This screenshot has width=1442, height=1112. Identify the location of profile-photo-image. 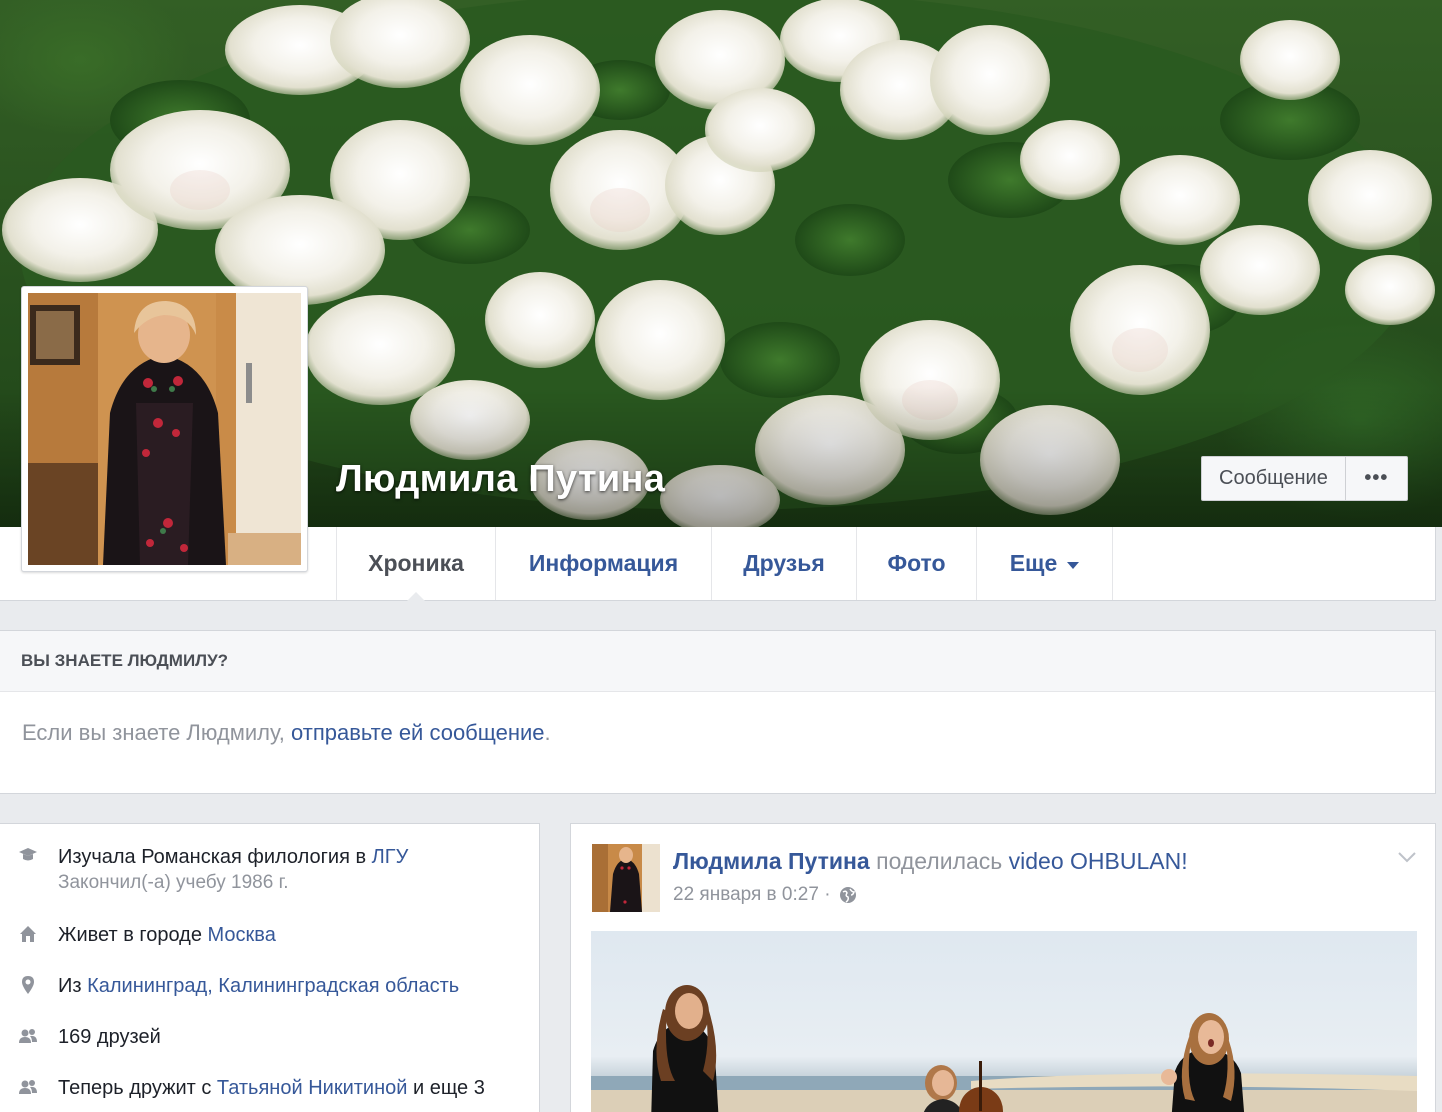
(164, 429).